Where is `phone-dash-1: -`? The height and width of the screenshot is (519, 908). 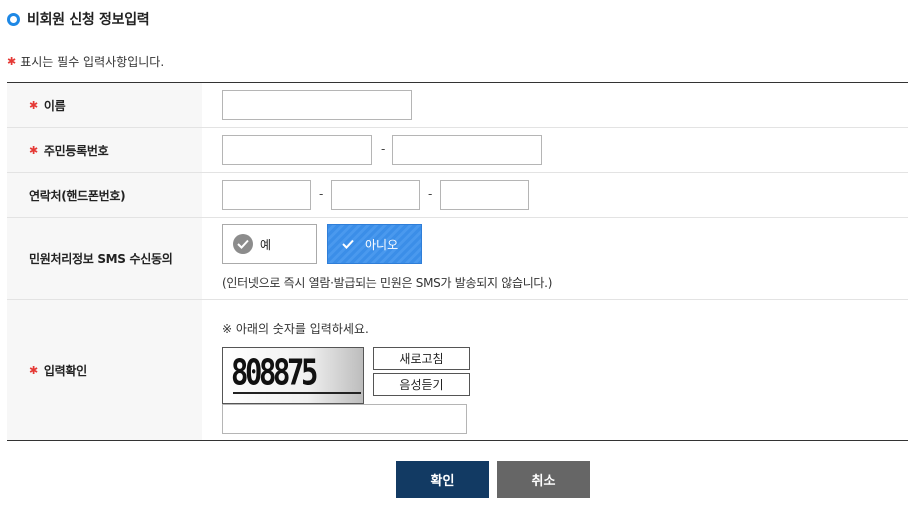 phone-dash-1: - is located at coordinates (321, 194).